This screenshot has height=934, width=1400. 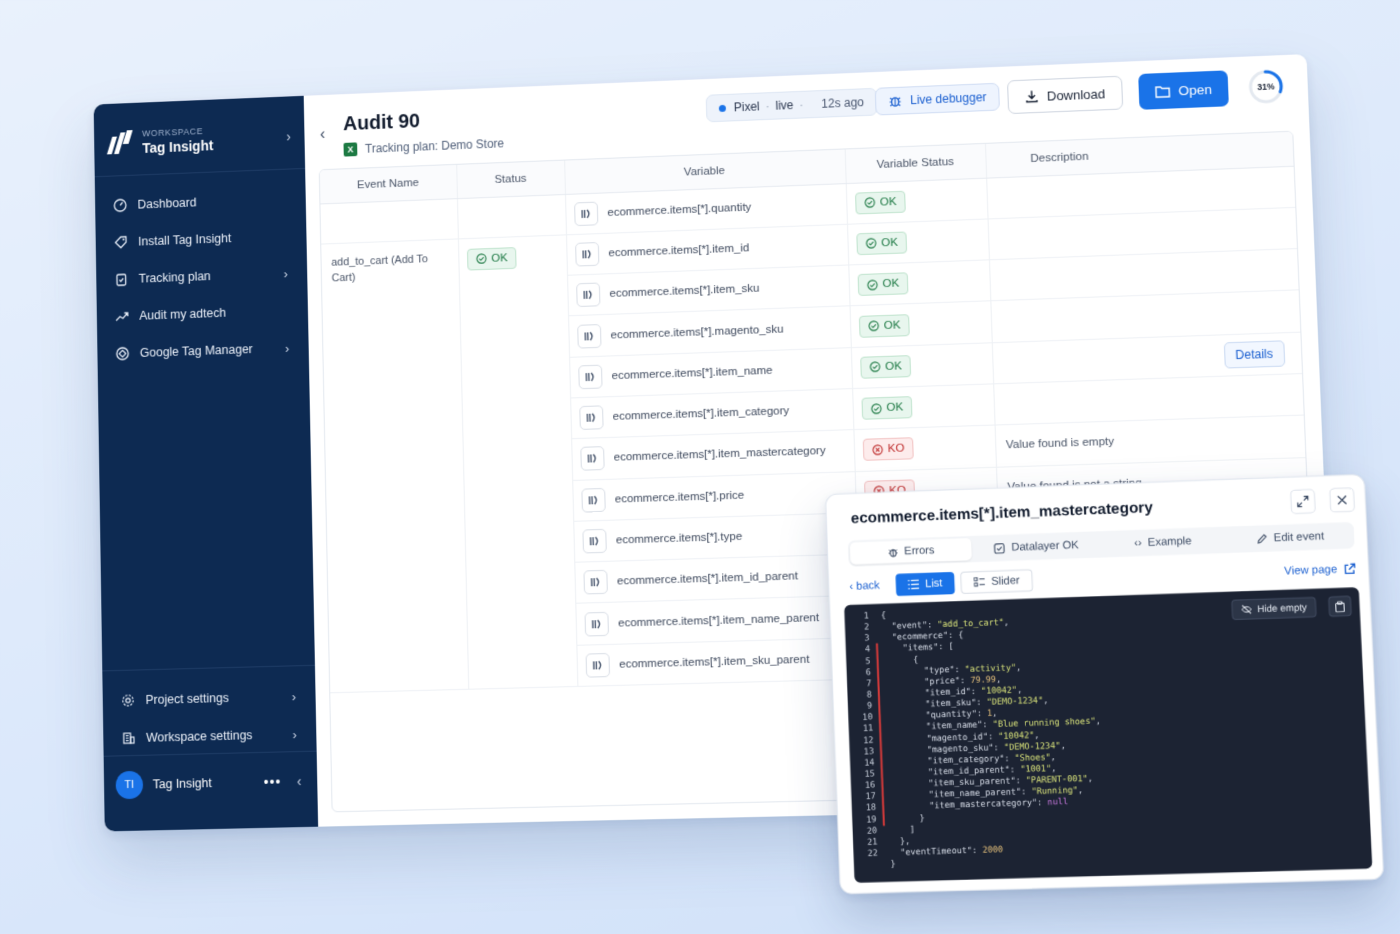 What do you see at coordinates (517, 462) in the screenshot?
I see `event-status-cell: OK` at bounding box center [517, 462].